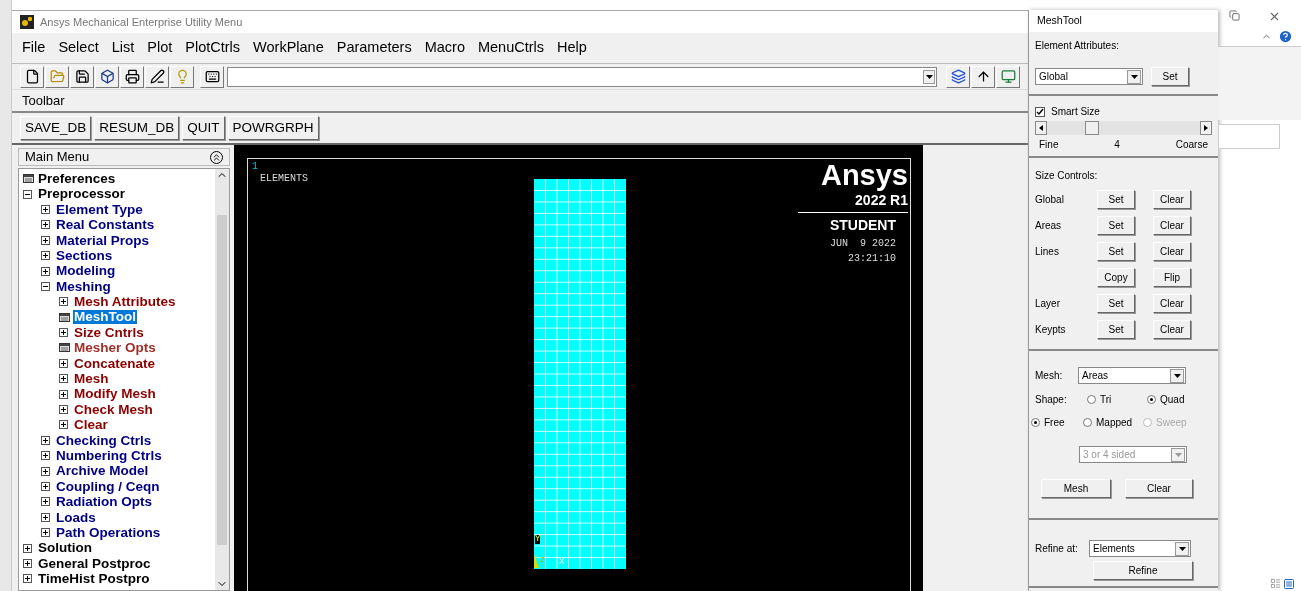  What do you see at coordinates (273, 128) in the screenshot?
I see `toolbar-button: POWRGRPH` at bounding box center [273, 128].